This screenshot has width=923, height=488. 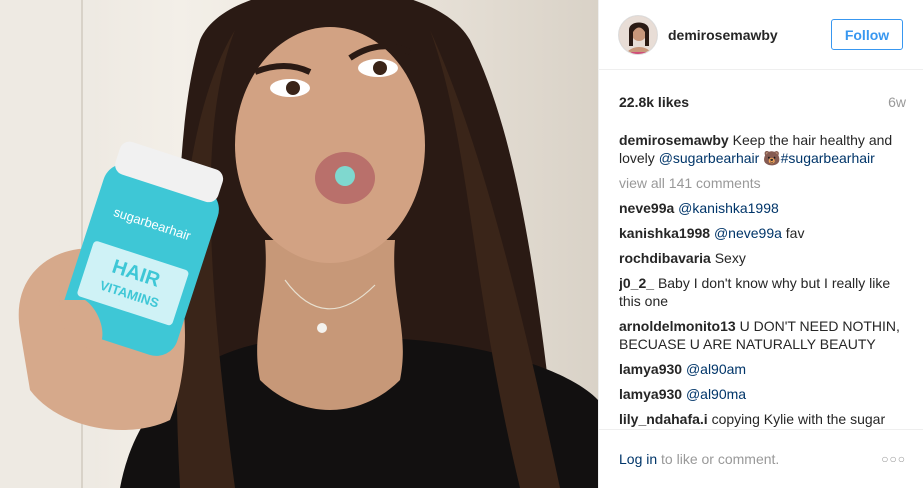 What do you see at coordinates (677, 326) in the screenshot?
I see `comment-username: arnoldelmonito13` at bounding box center [677, 326].